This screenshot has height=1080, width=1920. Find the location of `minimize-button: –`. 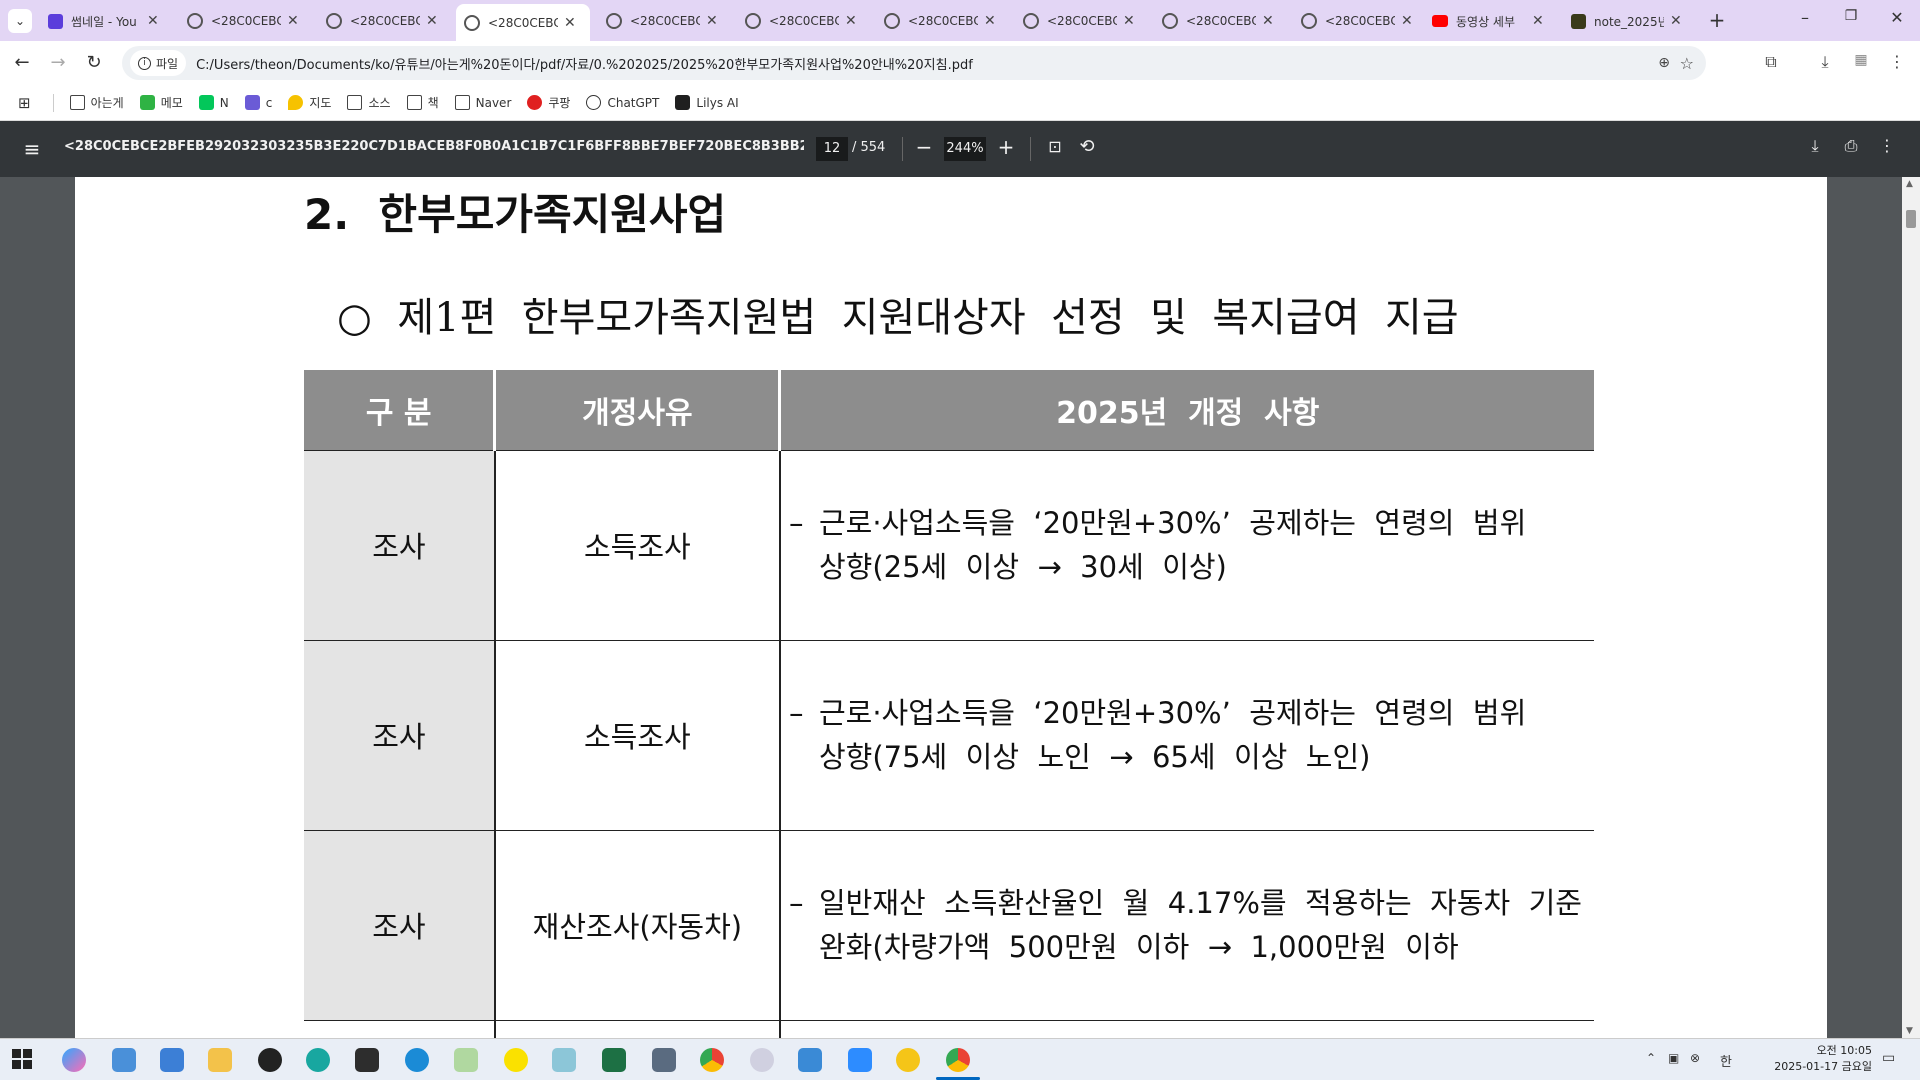

minimize-button: – is located at coordinates (1805, 20).